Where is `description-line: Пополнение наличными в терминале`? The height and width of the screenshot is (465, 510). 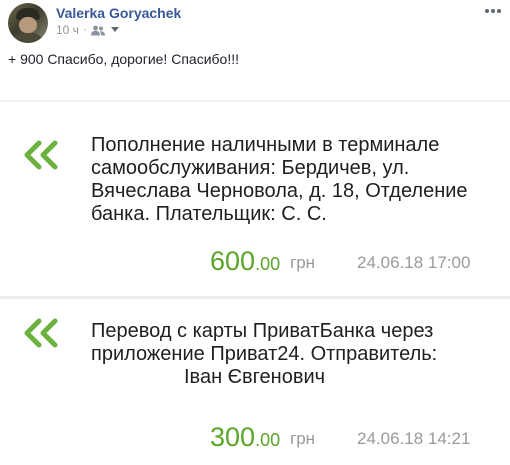
description-line: Пополнение наличными в терминале is located at coordinates (265, 145).